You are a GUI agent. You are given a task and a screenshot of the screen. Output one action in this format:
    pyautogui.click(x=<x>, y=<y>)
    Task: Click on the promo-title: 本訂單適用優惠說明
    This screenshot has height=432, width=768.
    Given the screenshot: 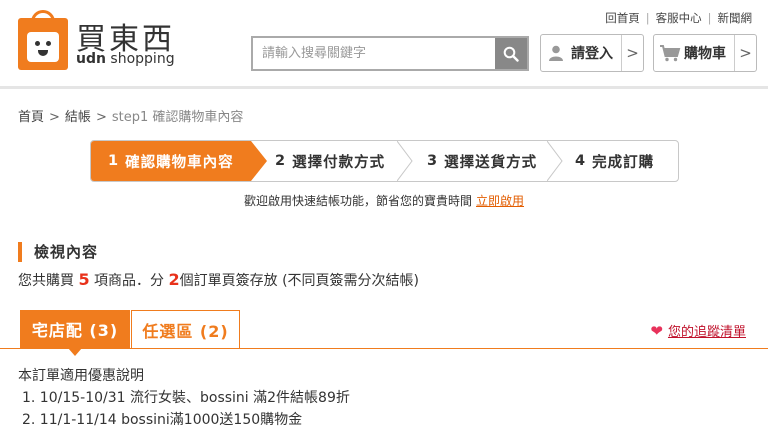 What is the action you would take?
    pyautogui.click(x=81, y=376)
    